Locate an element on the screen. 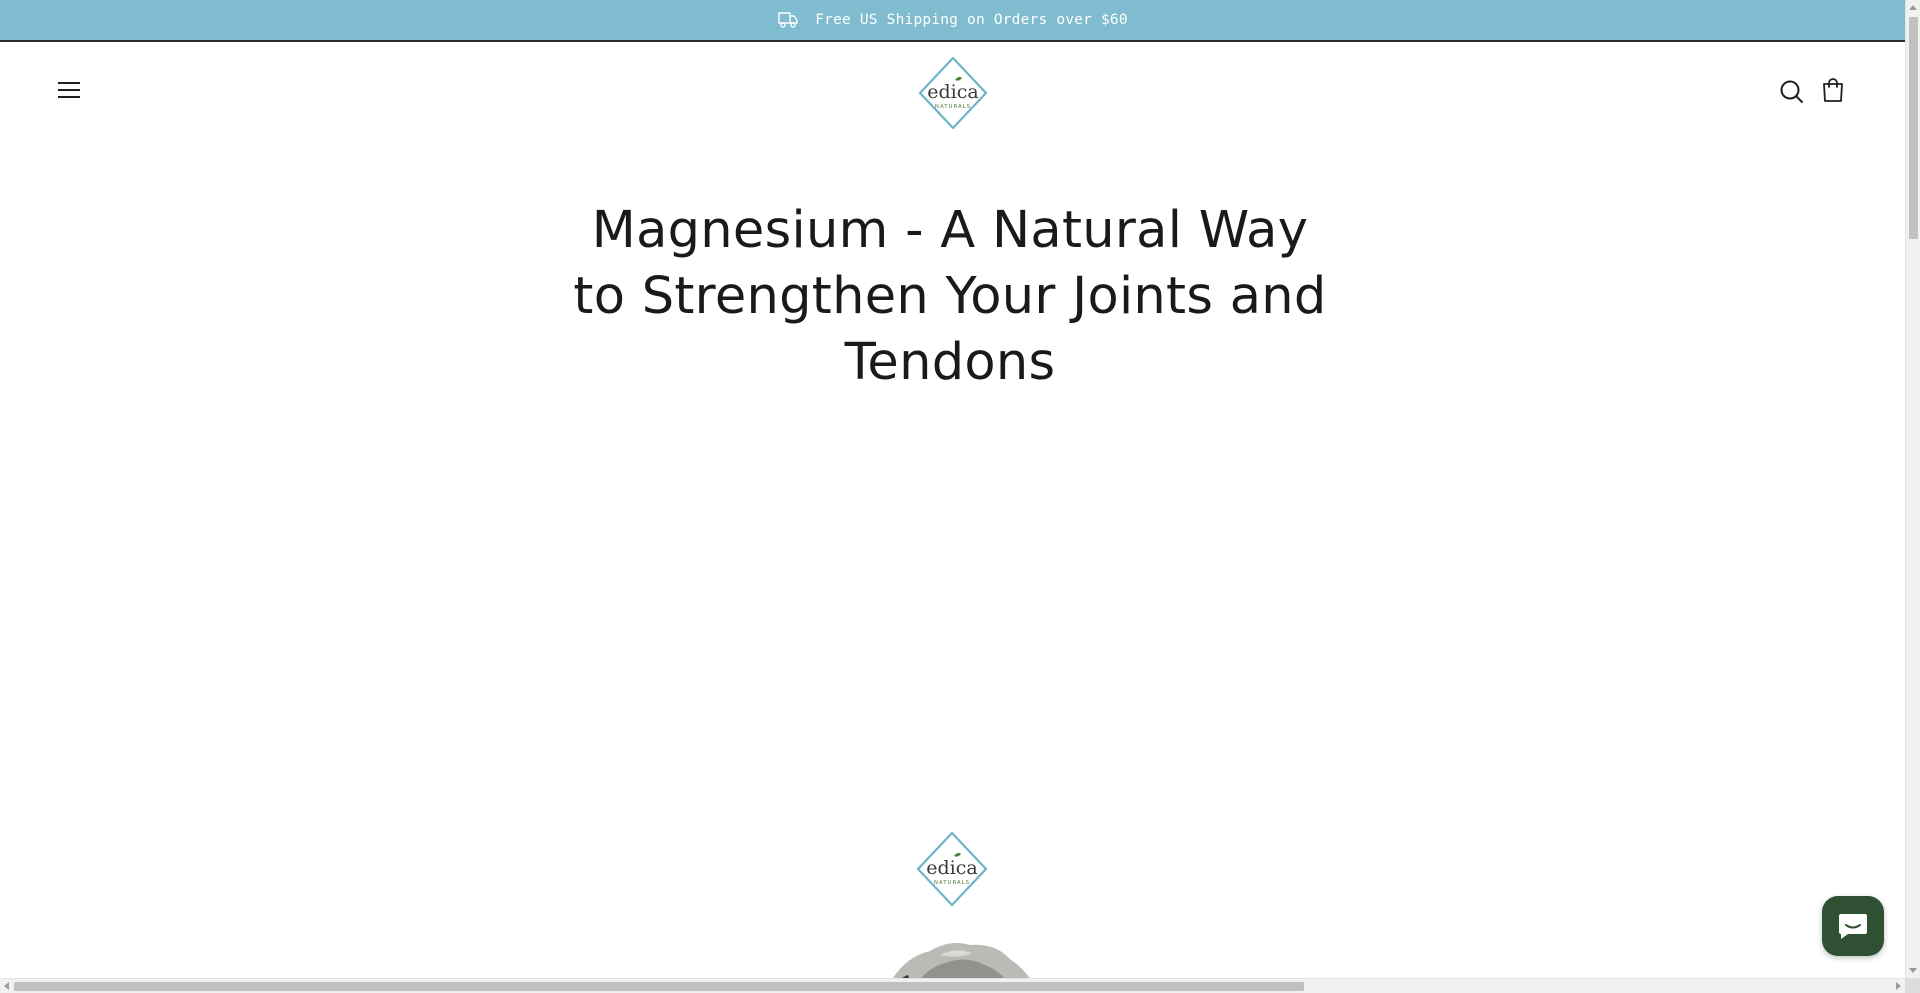  scroll-up-arrow-icon is located at coordinates (1913, 7).